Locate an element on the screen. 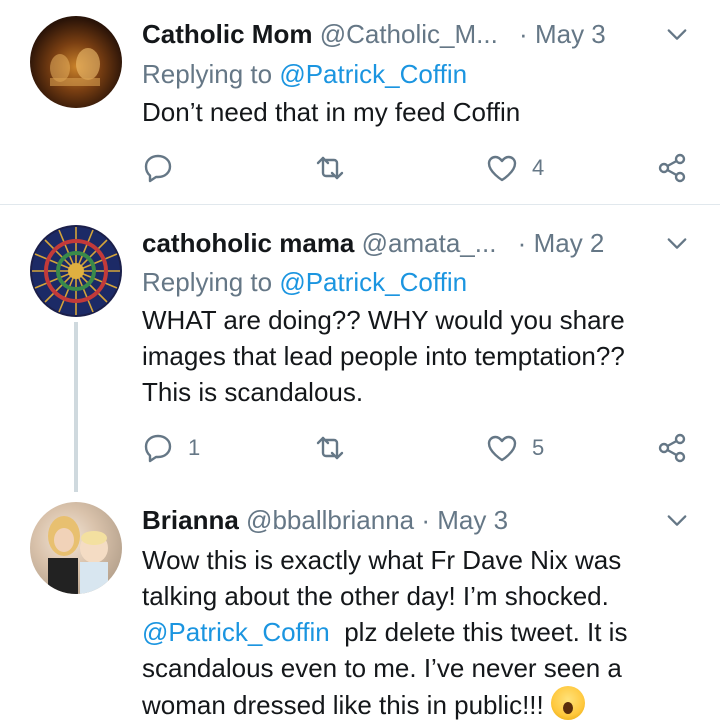 The width and height of the screenshot is (720, 724). author-name: Catholic Mom is located at coordinates (227, 34).